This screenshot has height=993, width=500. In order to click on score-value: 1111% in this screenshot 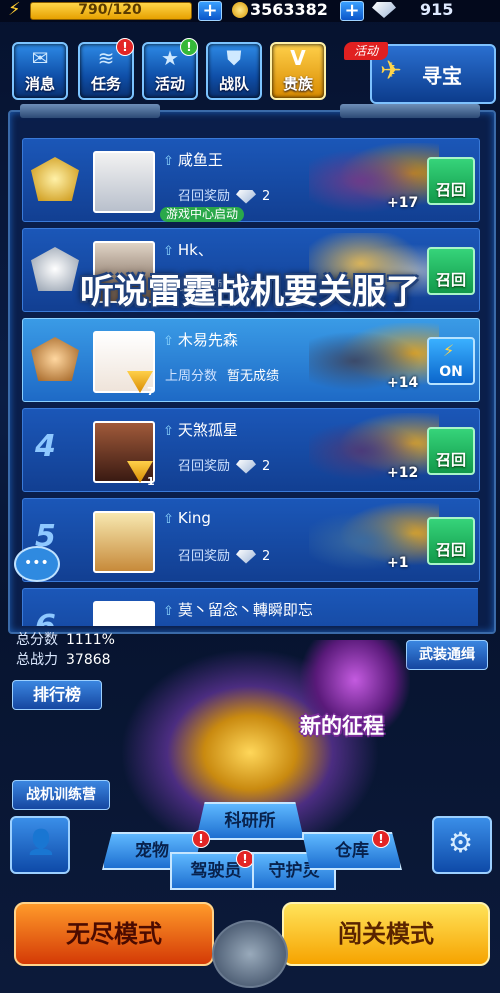, I will do `click(90, 640)`.